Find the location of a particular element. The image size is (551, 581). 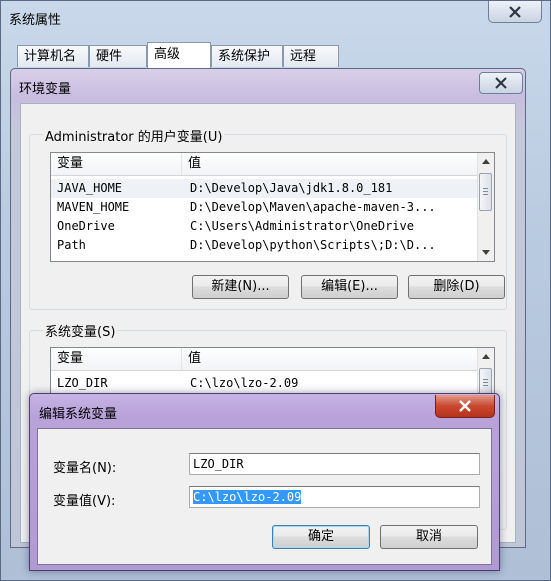

user-list-scrollbar is located at coordinates (485, 207).